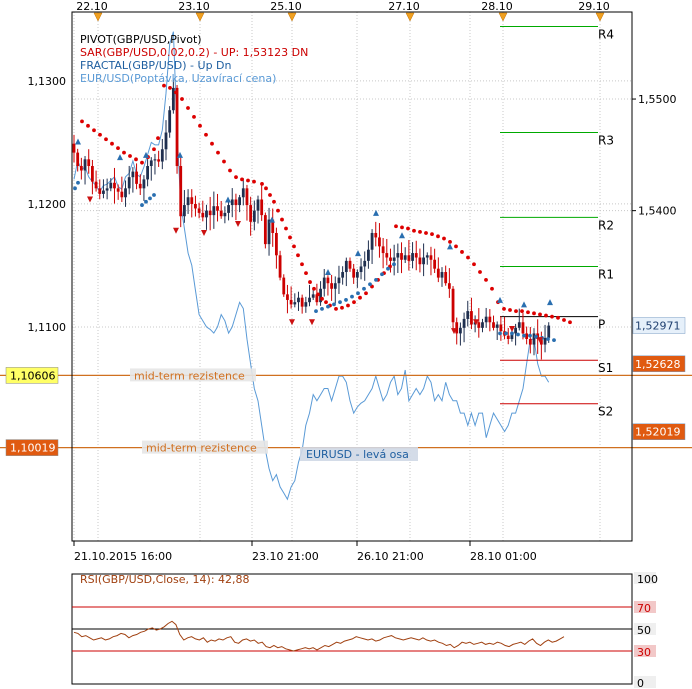  What do you see at coordinates (286, 6) in the screenshot?
I see `top-date-tick: 25.10` at bounding box center [286, 6].